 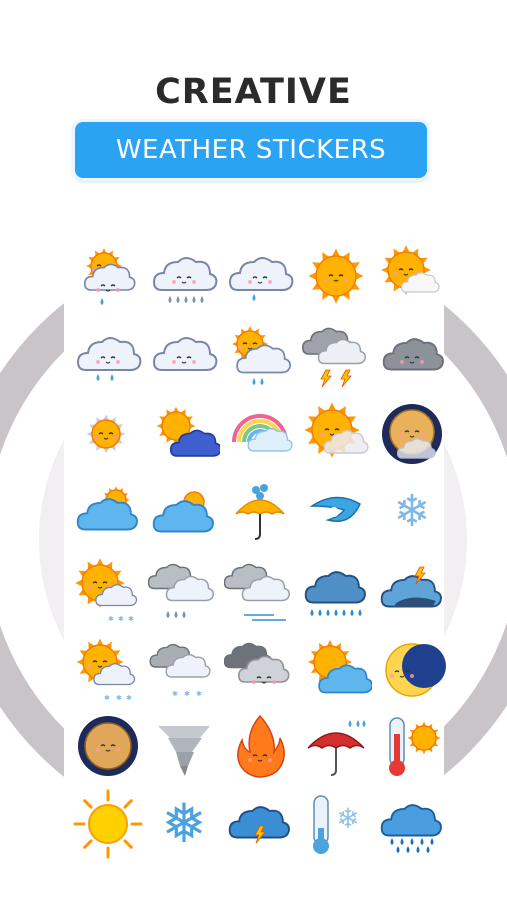 I want to click on bright-sun-icon, so click(x=108, y=824).